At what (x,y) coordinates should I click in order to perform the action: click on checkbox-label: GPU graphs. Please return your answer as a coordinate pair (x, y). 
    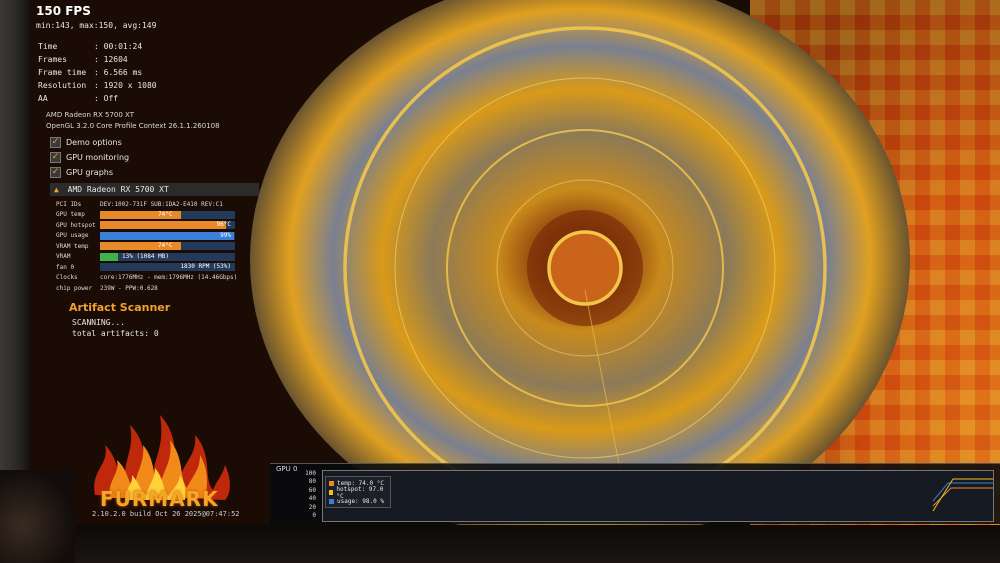
    Looking at the image, I should click on (90, 172).